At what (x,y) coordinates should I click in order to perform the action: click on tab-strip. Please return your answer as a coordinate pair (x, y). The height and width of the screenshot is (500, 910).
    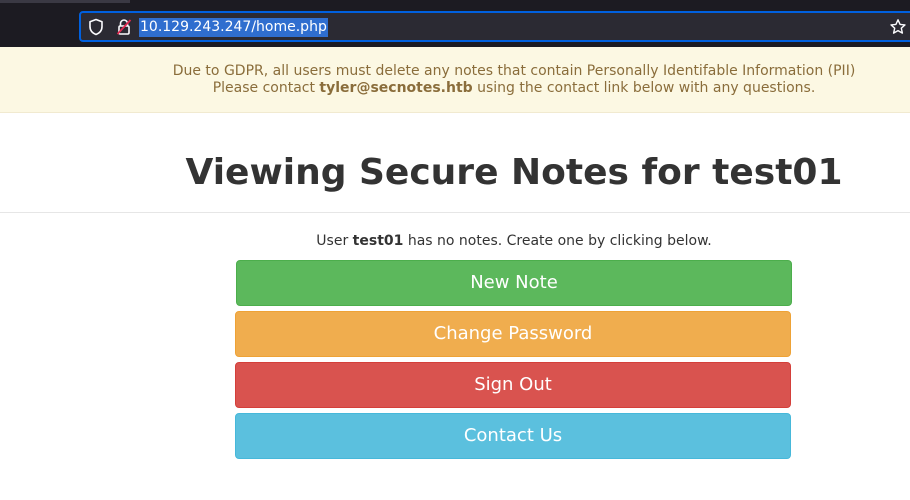
    Looking at the image, I should click on (65, 1).